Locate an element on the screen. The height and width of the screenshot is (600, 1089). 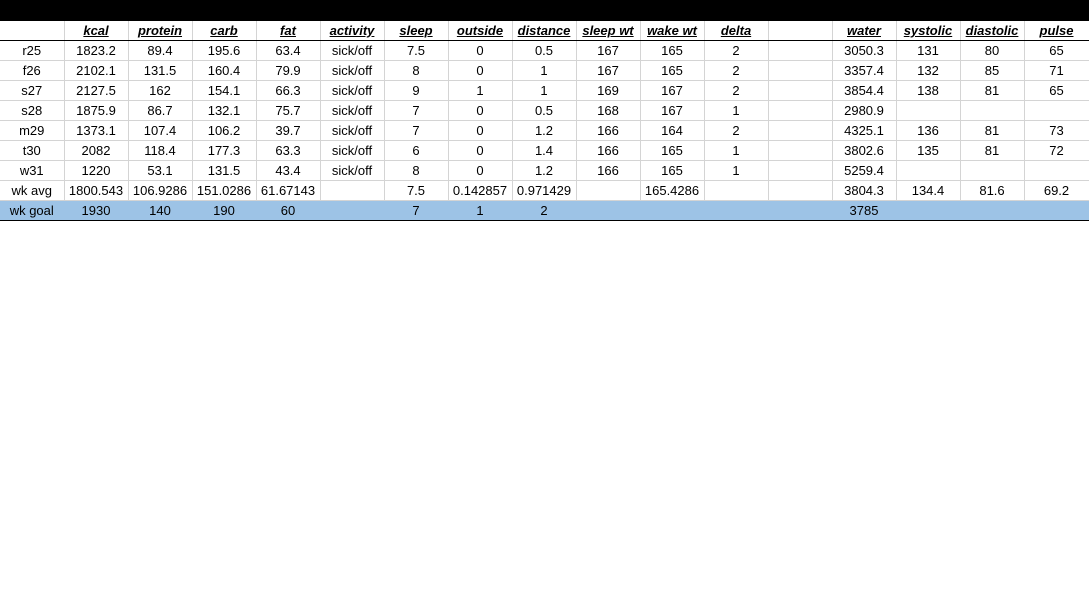
row-label-cell: t30 is located at coordinates (32, 150).